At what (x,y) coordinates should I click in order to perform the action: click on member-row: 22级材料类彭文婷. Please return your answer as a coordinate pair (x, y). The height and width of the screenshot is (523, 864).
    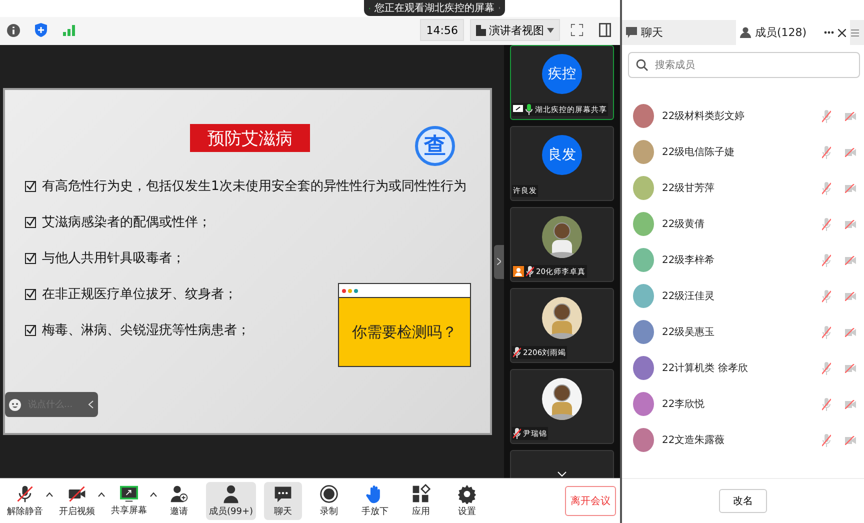
    Looking at the image, I should click on (743, 116).